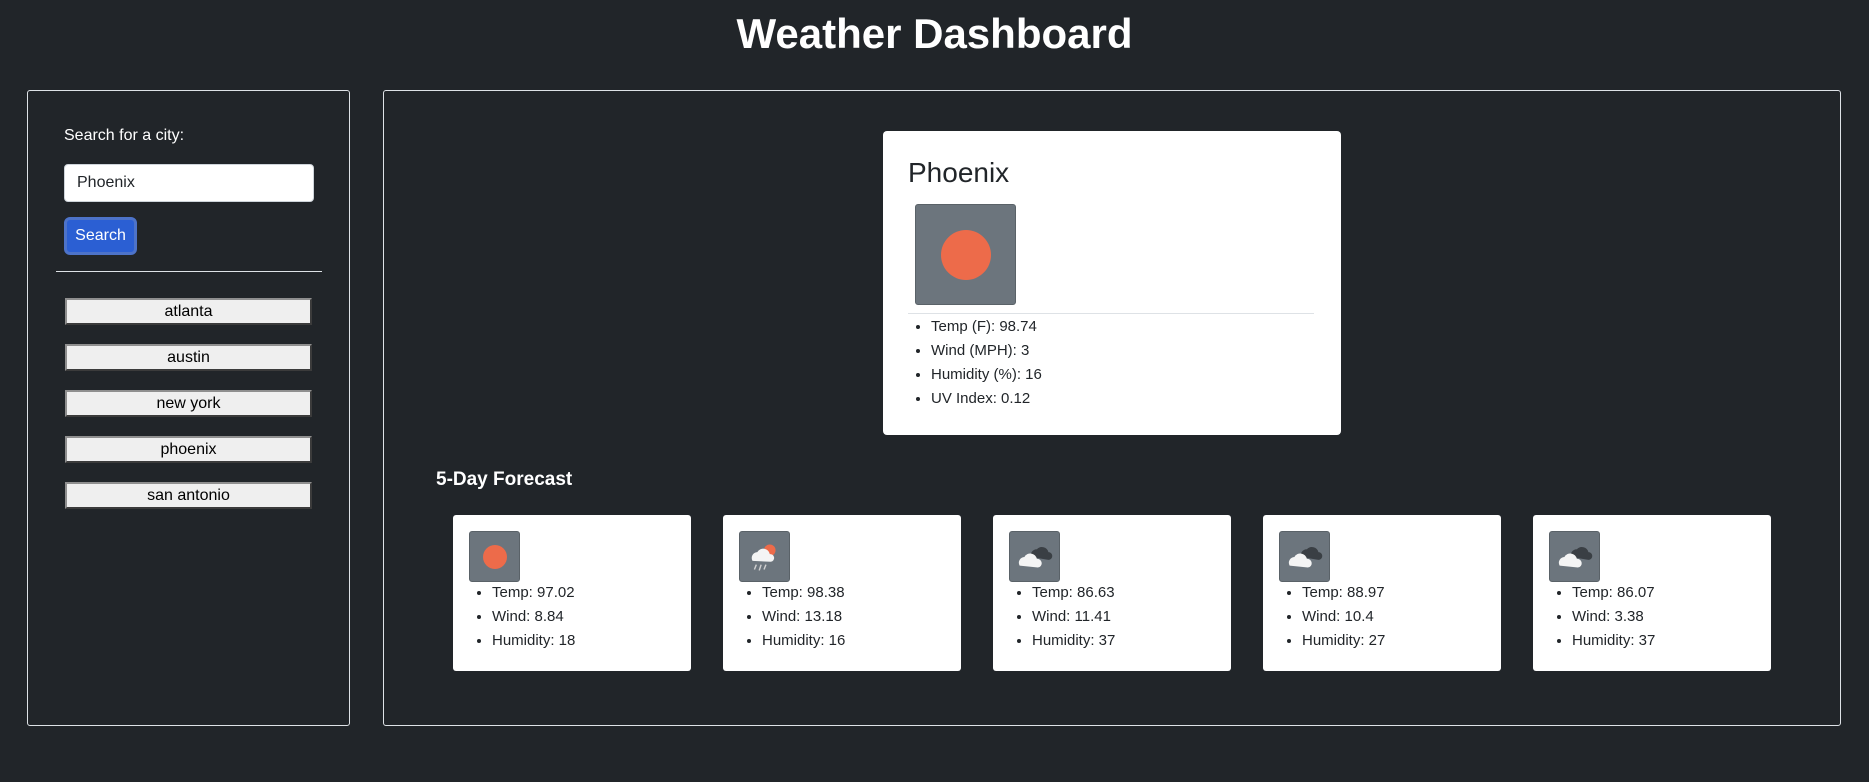 The image size is (1869, 782). I want to click on forecast-humidity: Humidity: 18, so click(533, 641).